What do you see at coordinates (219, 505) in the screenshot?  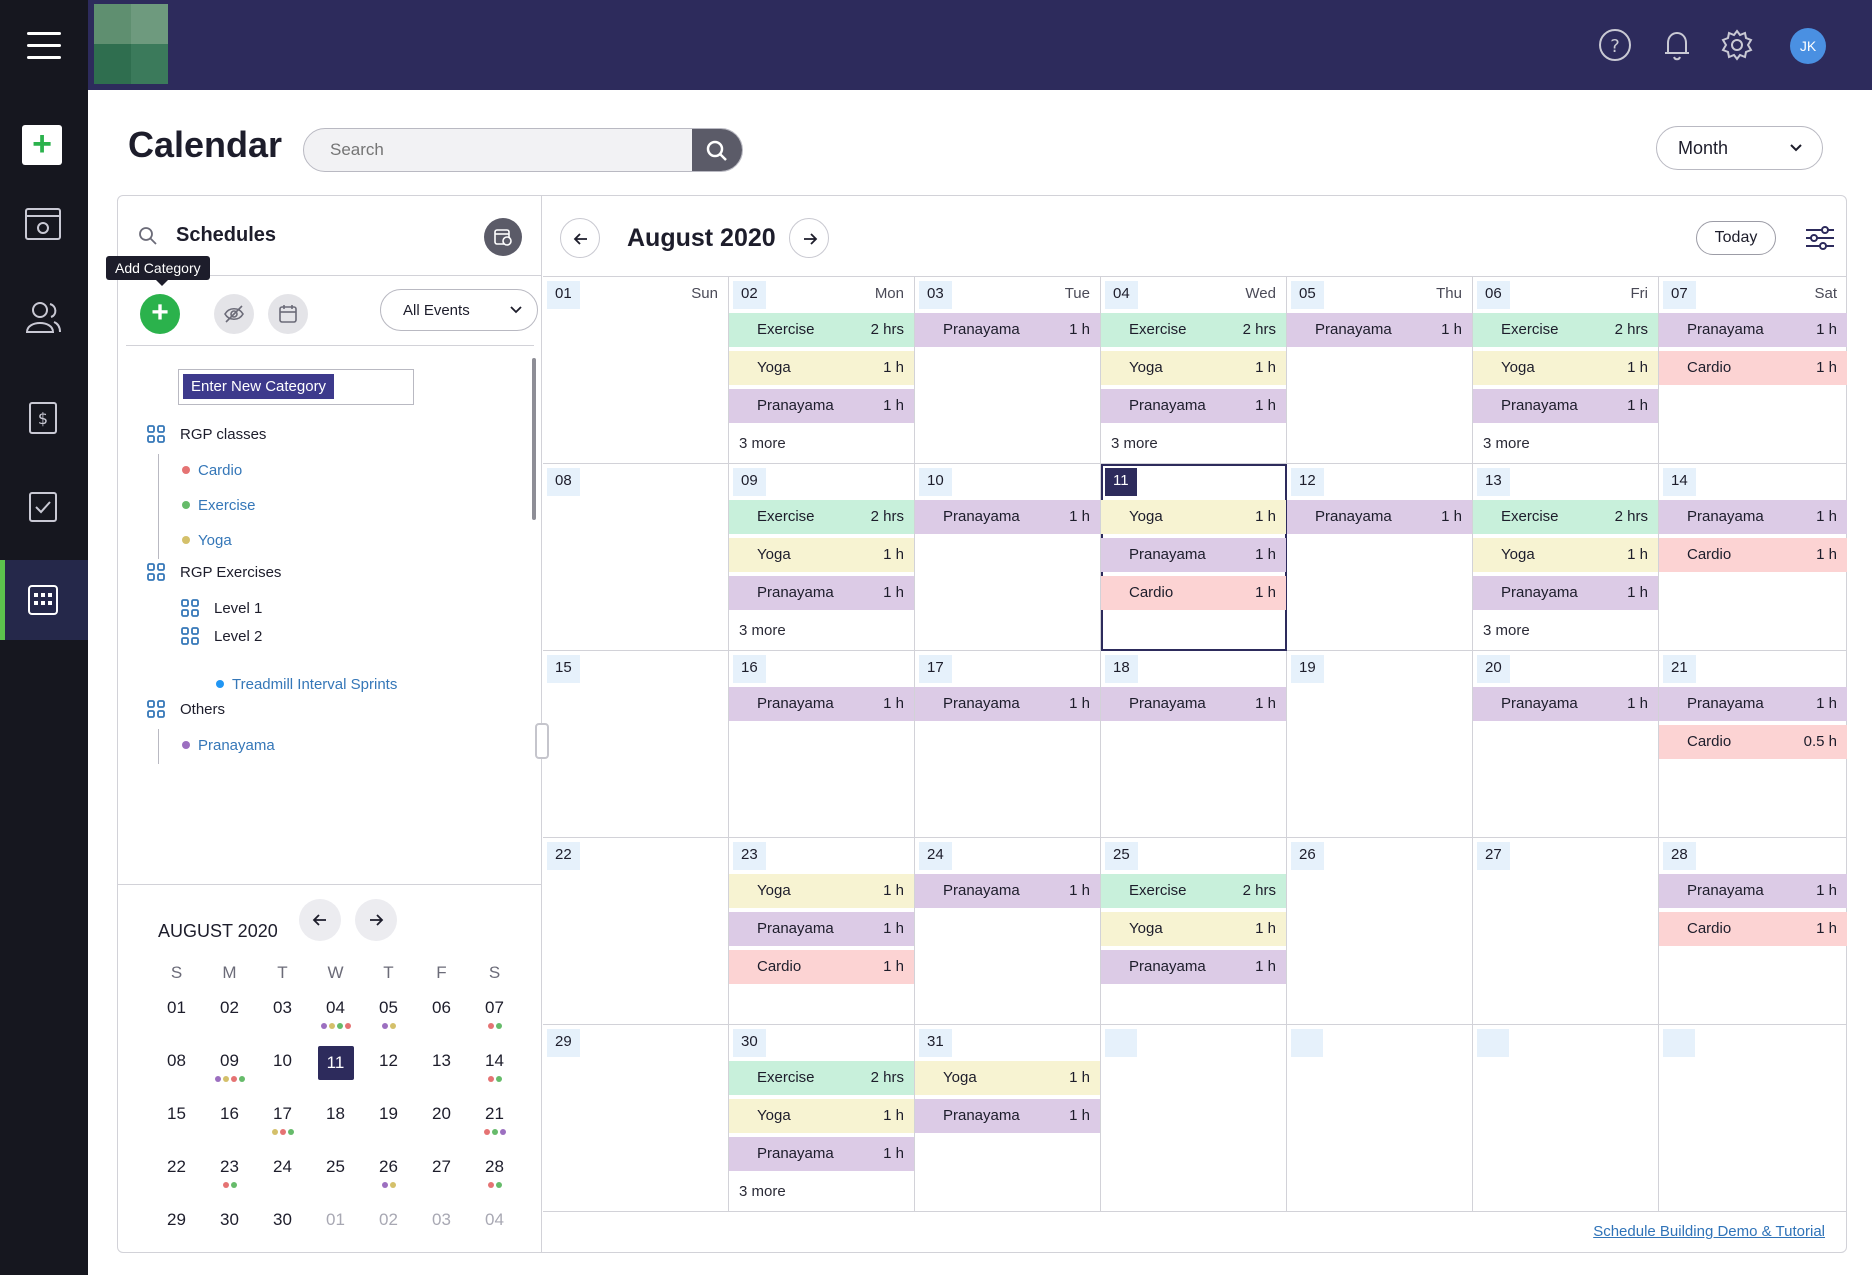 I see `category-item: Exercise` at bounding box center [219, 505].